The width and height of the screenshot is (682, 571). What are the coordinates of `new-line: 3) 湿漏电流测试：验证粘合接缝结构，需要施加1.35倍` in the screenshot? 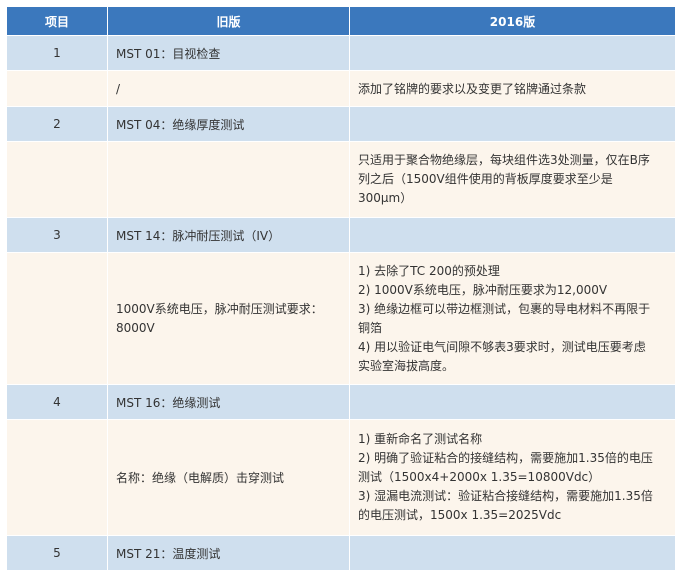 It's located at (505, 496).